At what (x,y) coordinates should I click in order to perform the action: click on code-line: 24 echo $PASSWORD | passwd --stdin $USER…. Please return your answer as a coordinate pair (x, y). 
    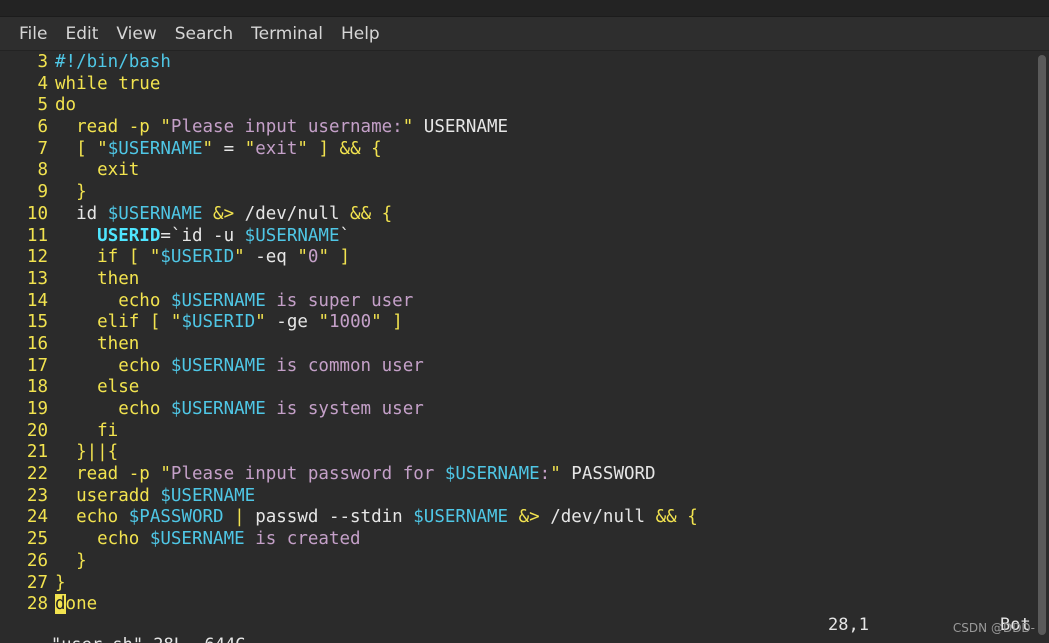
    Looking at the image, I should click on (518, 518).